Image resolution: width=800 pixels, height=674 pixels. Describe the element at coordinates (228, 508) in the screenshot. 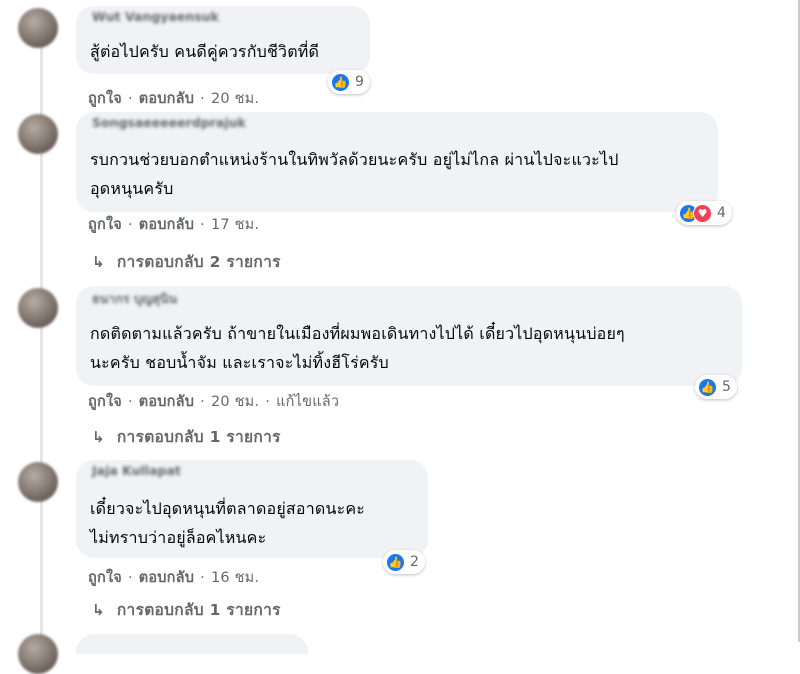

I see `comment-text-line: เดี๋ยวจะไปอุดหนุนที่ตลาดอยู่สอาดนะคะ` at that location.